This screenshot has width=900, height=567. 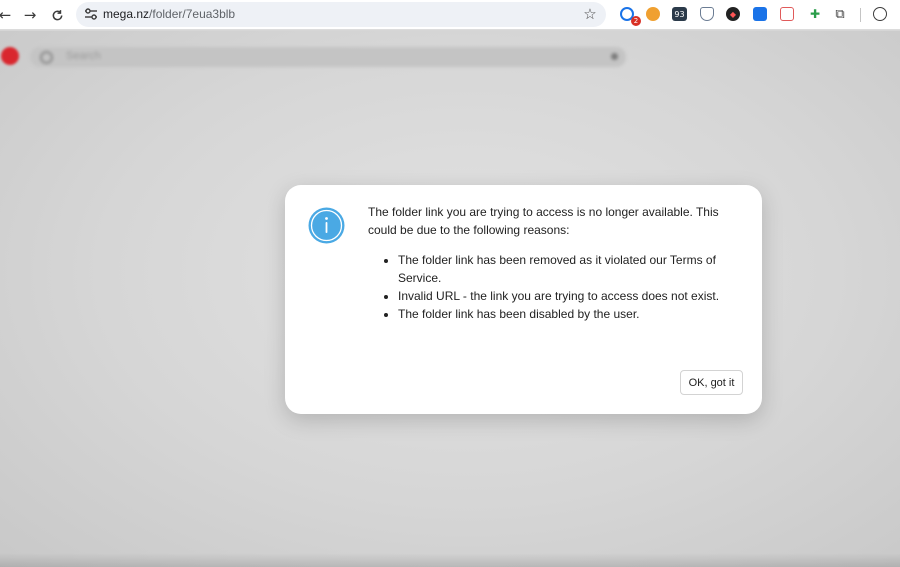 I want to click on url-text: mega.nz/folder/7eua3blb, so click(x=169, y=14).